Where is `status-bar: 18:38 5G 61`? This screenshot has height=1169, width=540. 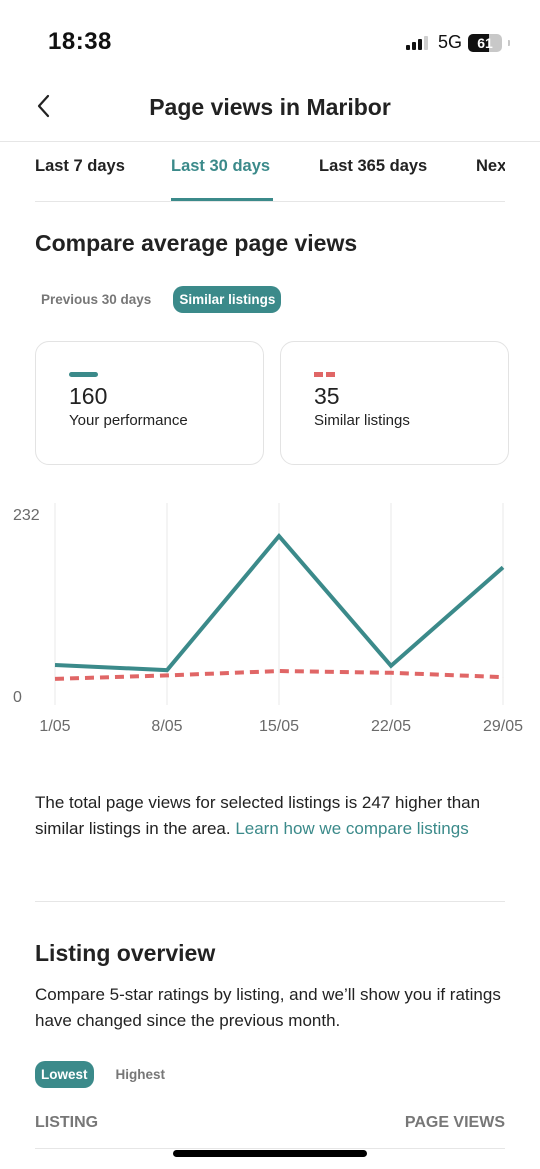
status-bar: 18:38 5G 61 is located at coordinates (270, 40).